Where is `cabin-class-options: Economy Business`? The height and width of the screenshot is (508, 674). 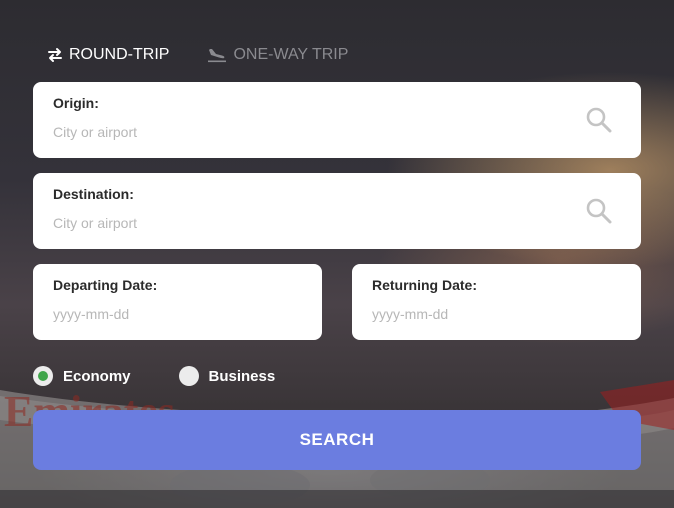 cabin-class-options: Economy Business is located at coordinates (178, 376).